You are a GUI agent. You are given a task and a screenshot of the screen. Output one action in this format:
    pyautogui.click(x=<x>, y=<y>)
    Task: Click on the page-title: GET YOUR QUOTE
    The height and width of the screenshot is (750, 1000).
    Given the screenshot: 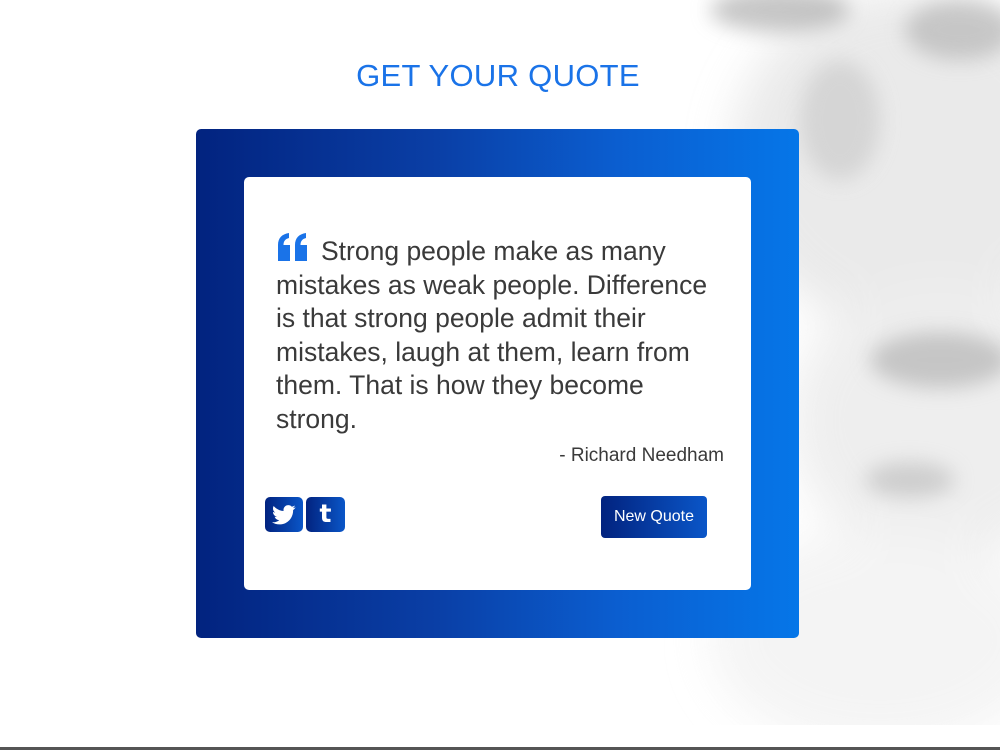 What is the action you would take?
    pyautogui.click(x=498, y=75)
    